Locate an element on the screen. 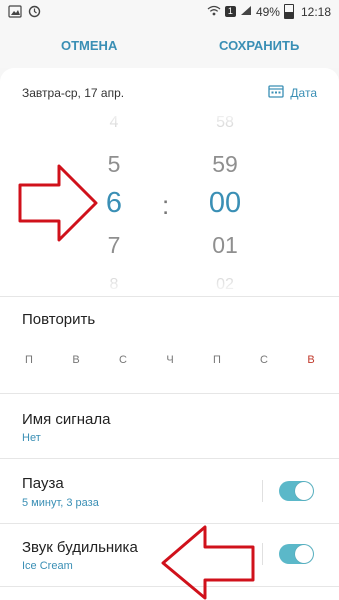  sync-icon is located at coordinates (34, 13).